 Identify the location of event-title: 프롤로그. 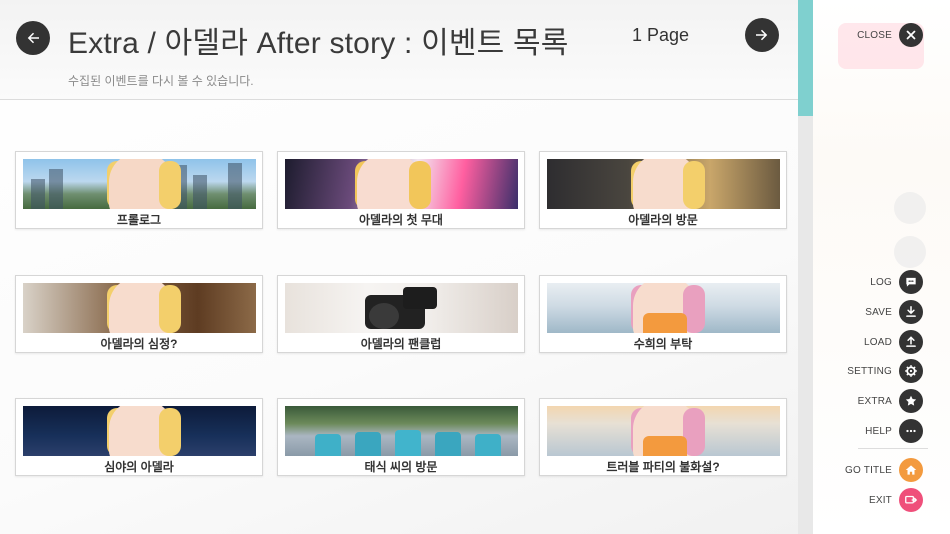
(139, 220).